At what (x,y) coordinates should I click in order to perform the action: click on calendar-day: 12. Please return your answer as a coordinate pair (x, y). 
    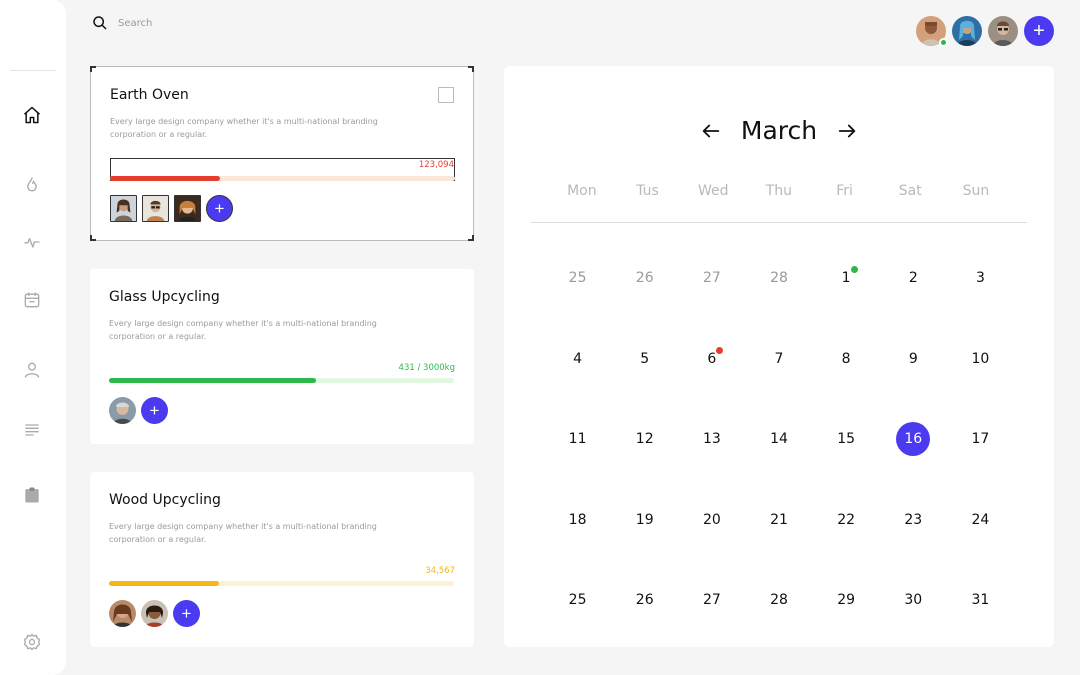
    Looking at the image, I should click on (644, 439).